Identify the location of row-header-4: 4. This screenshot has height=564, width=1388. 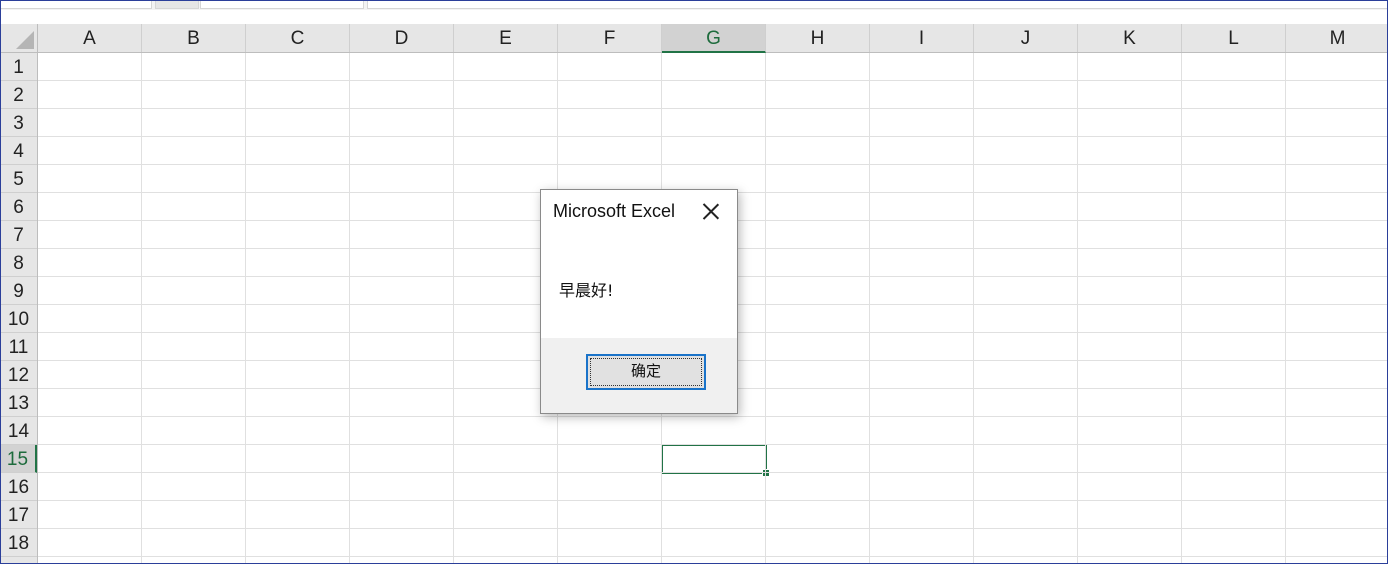
(18, 151).